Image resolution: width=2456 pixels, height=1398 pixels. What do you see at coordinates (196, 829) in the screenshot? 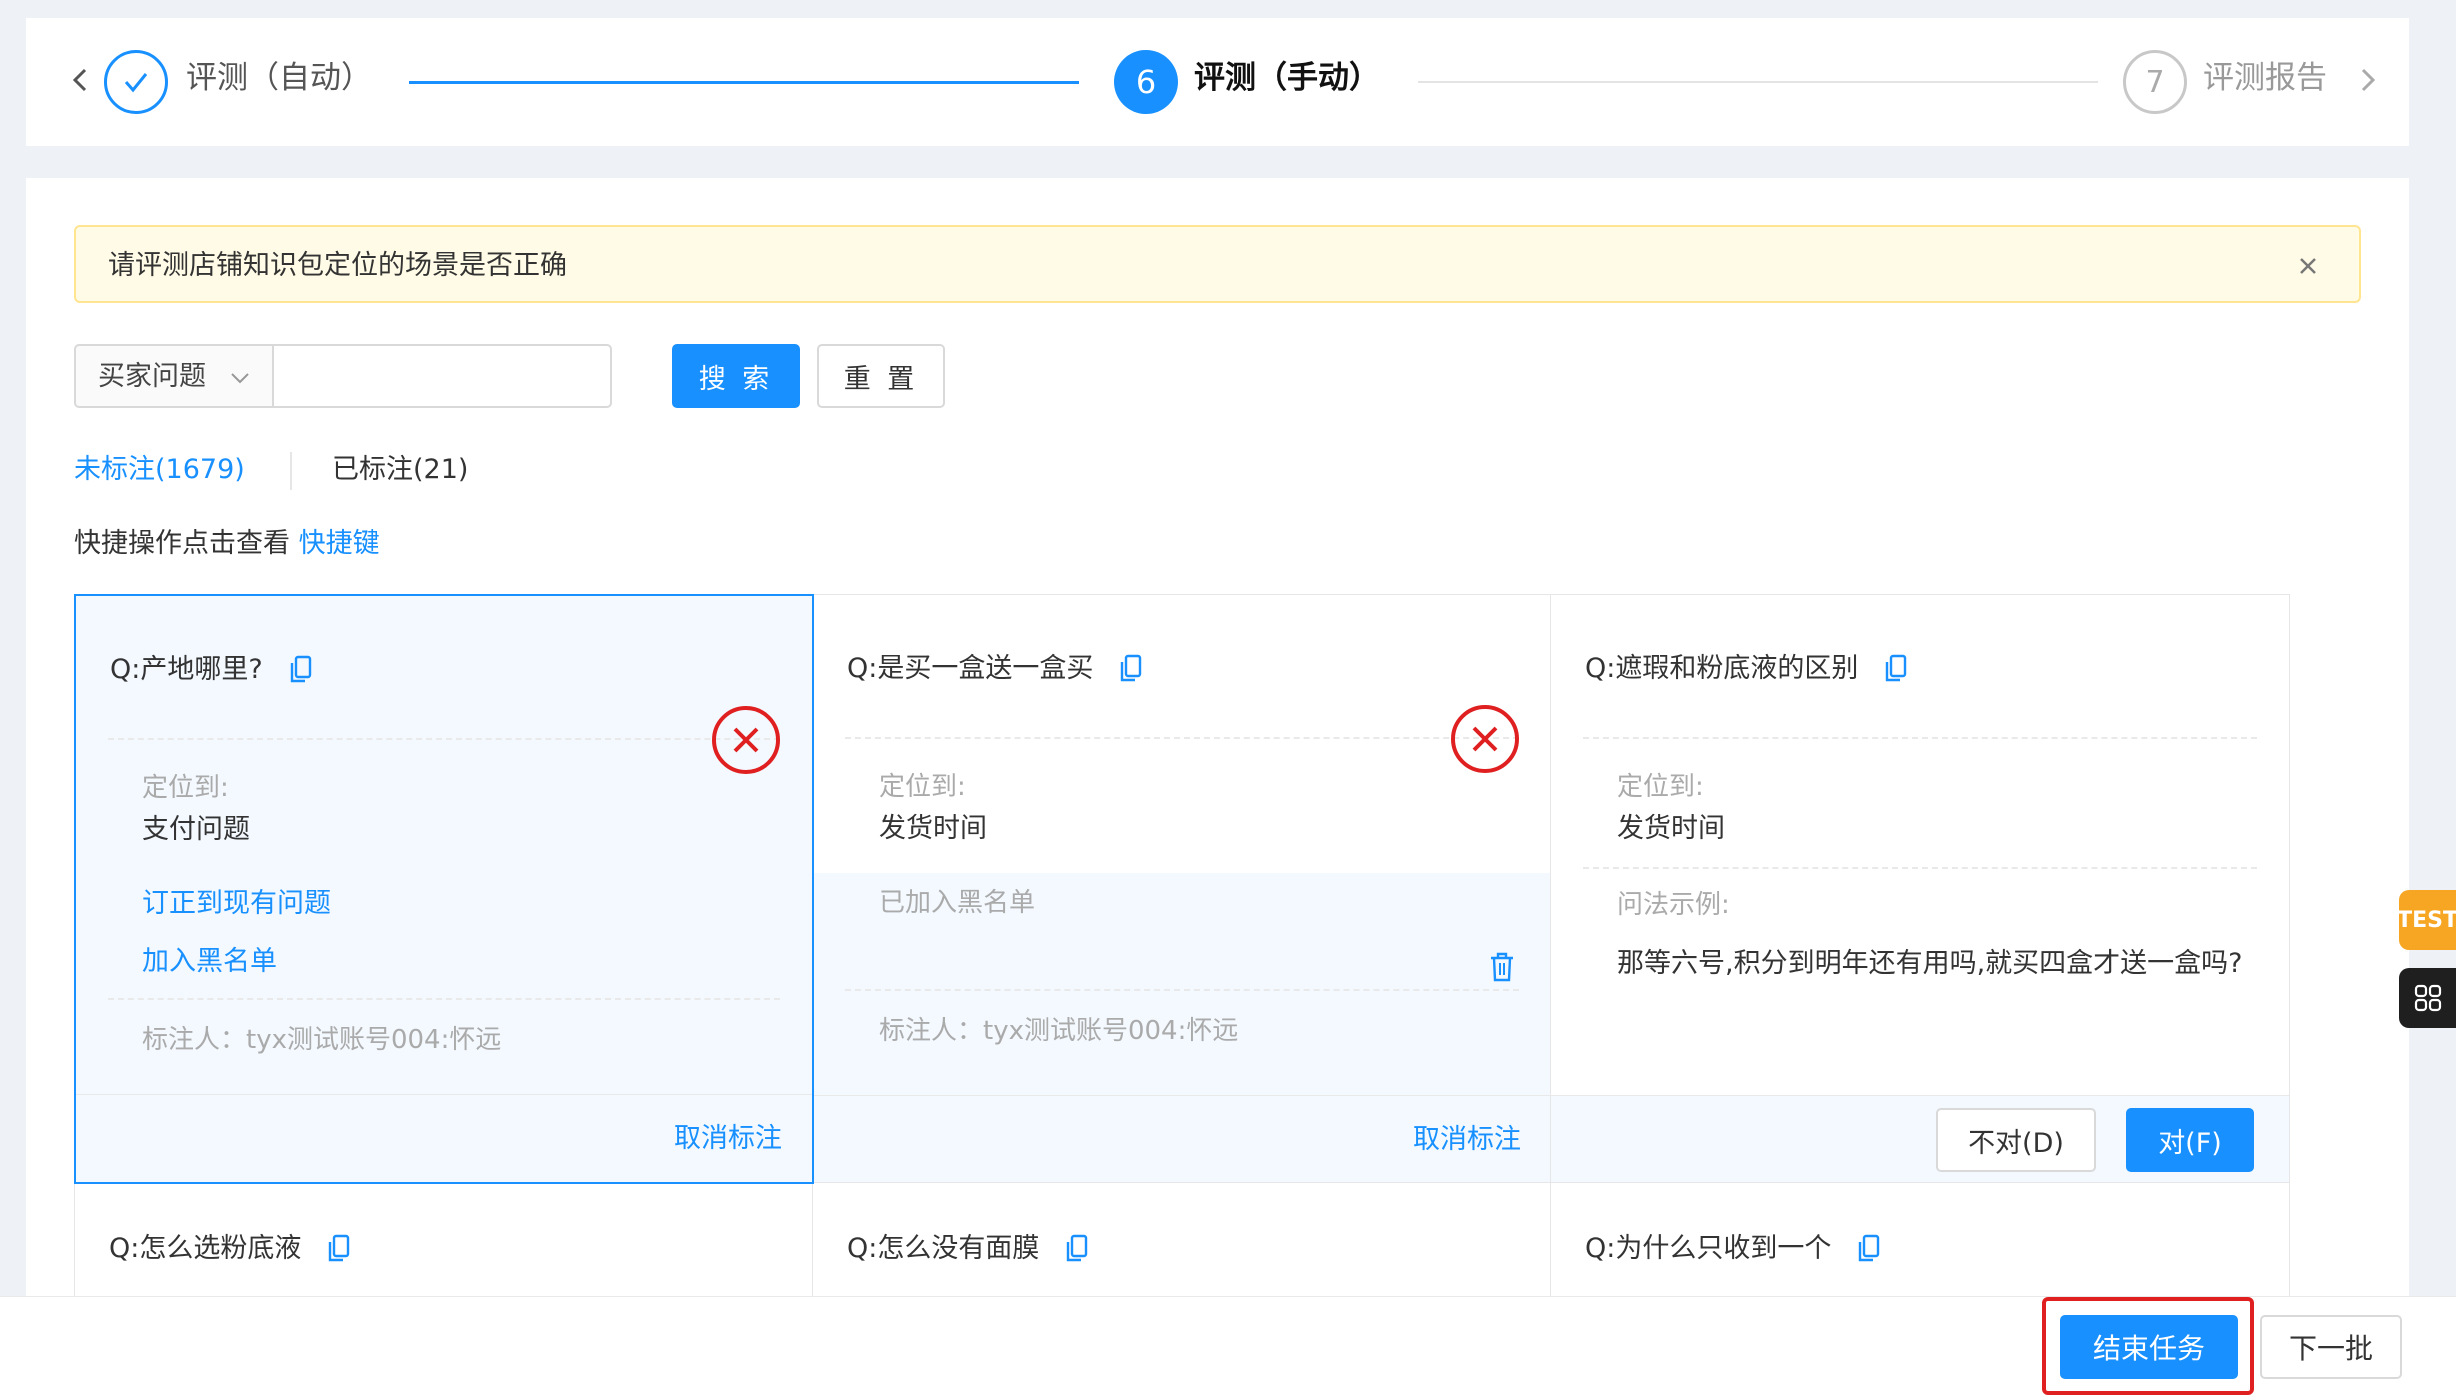
I see `located-value: 支付问题` at bounding box center [196, 829].